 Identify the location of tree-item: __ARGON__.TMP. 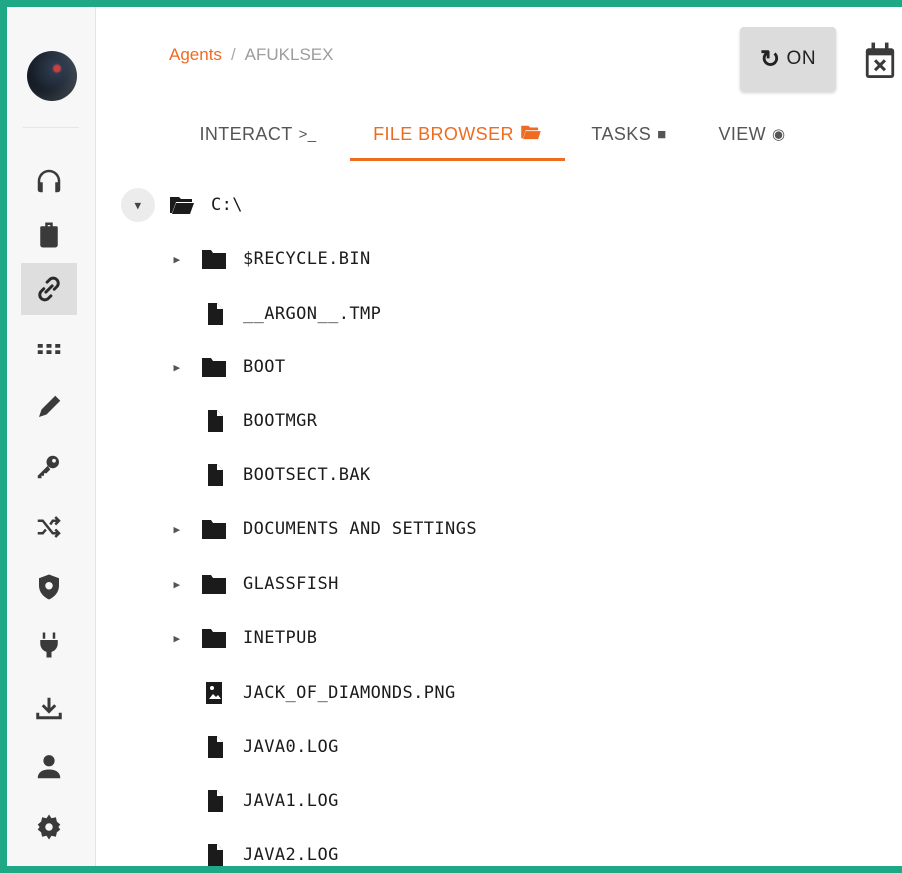
(276, 314).